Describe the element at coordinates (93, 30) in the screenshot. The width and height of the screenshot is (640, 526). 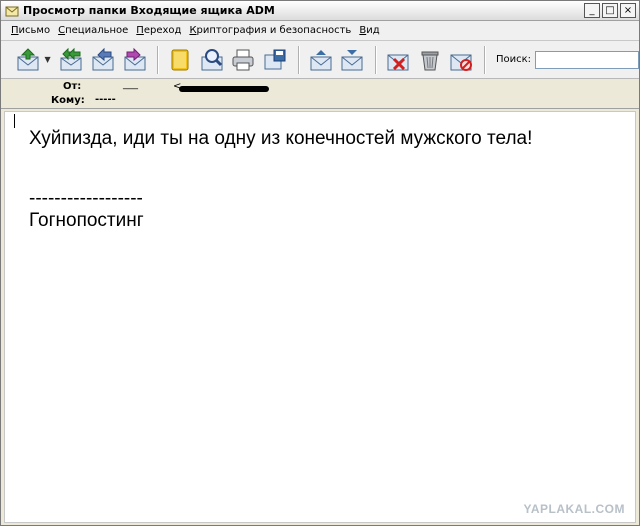
I see `menu-special: Специальное` at that location.